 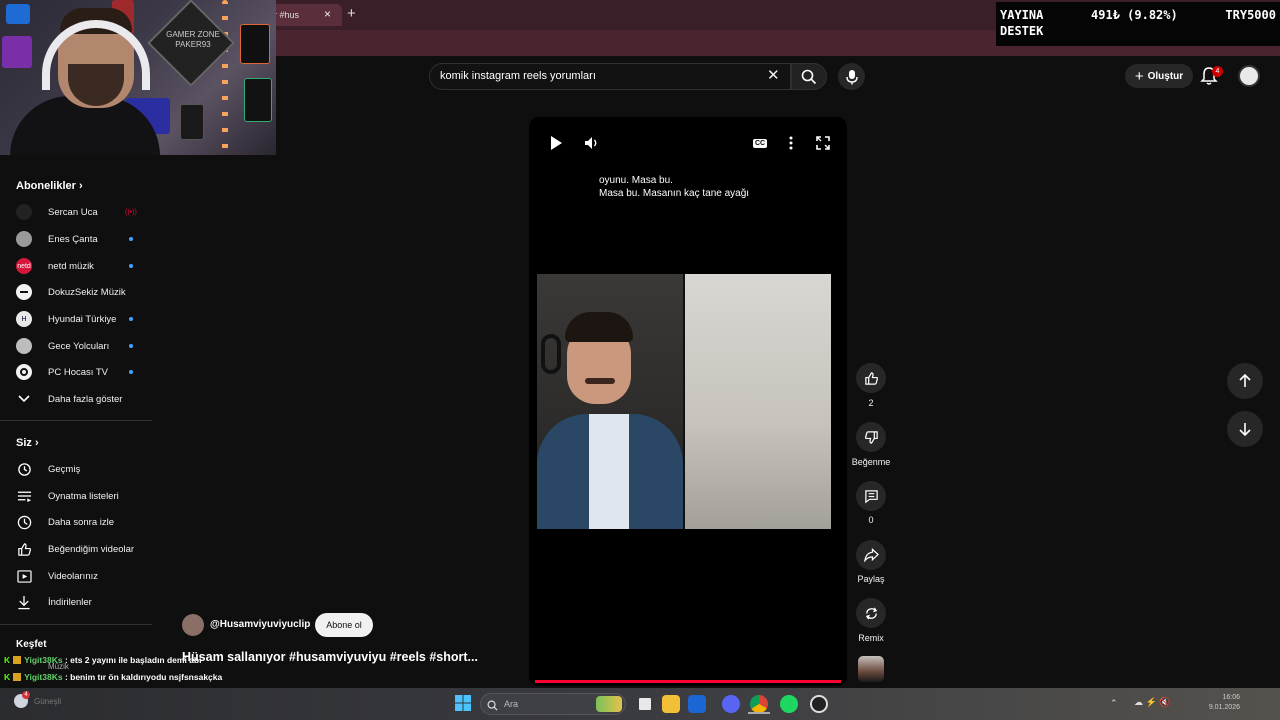 I want to click on sidebar-item-hyundai-turkiye: H Hyundai Türkiye, so click(x=75, y=319).